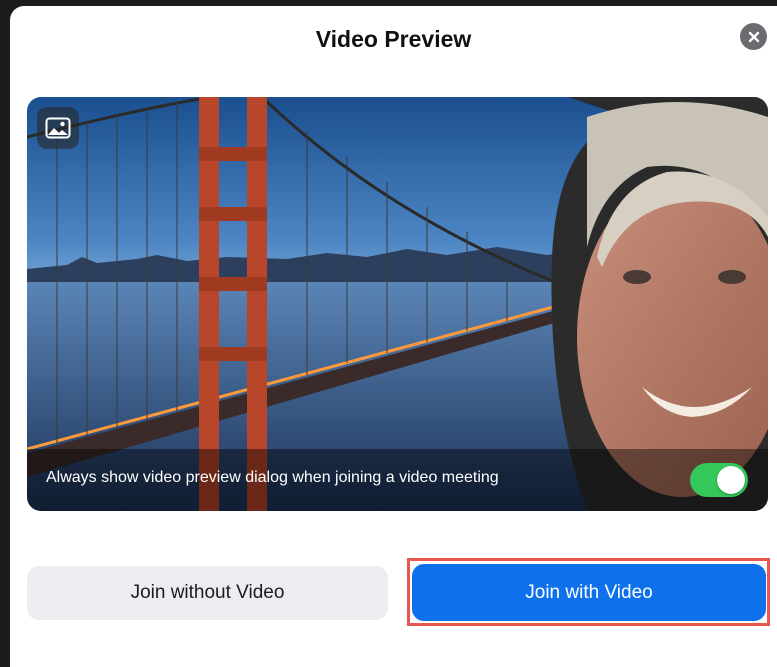  I want to click on toggle-knob, so click(731, 480).